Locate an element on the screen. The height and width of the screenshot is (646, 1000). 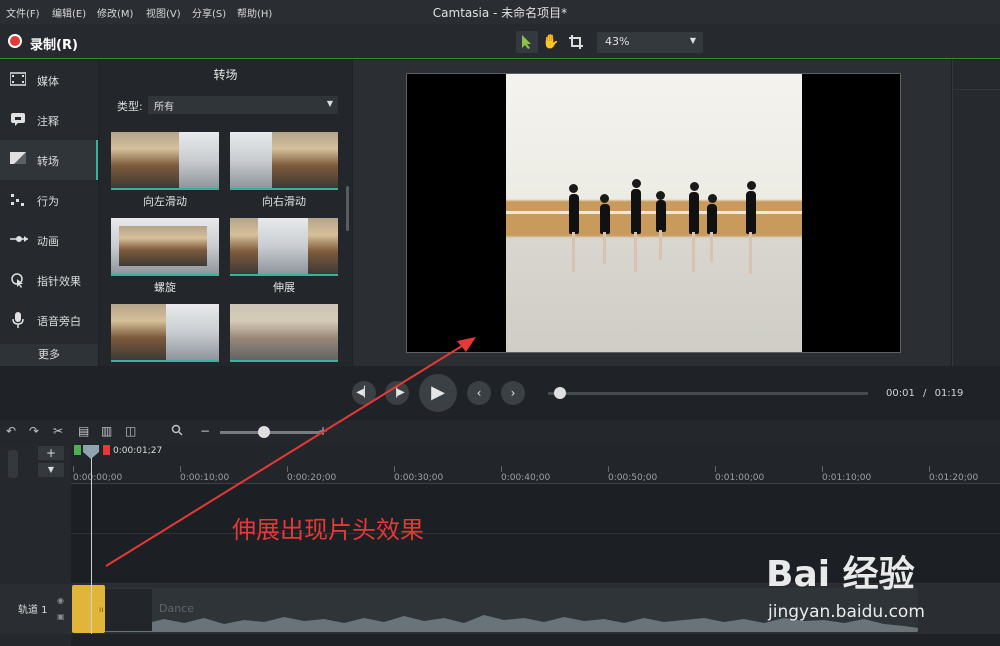
baidu-watermark-url: jingyan.baidu.com is located at coordinates (846, 612).